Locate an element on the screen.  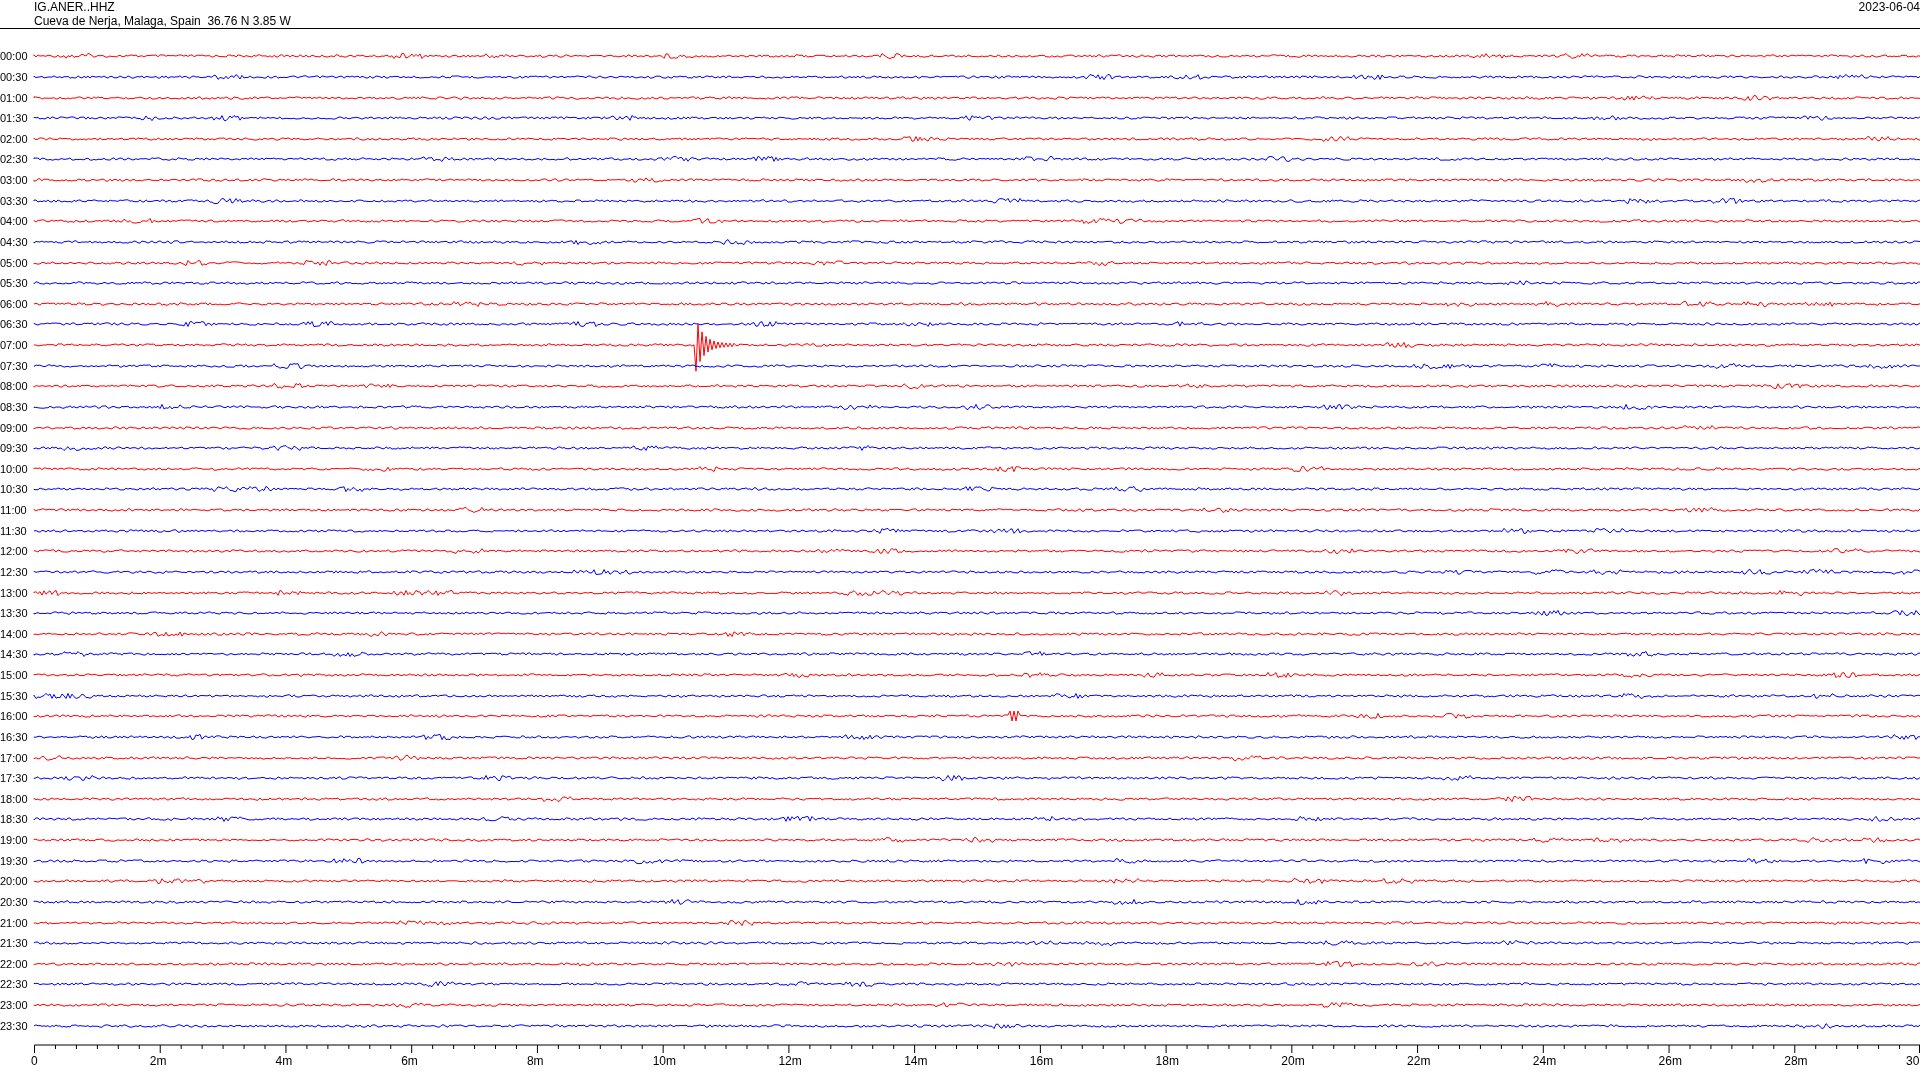
time-label: 02:00 is located at coordinates (14, 138).